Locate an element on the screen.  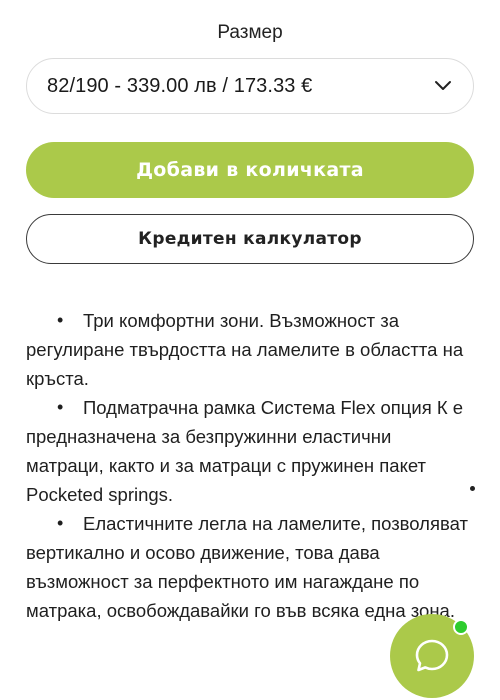
size-label: Размер is located at coordinates (250, 32).